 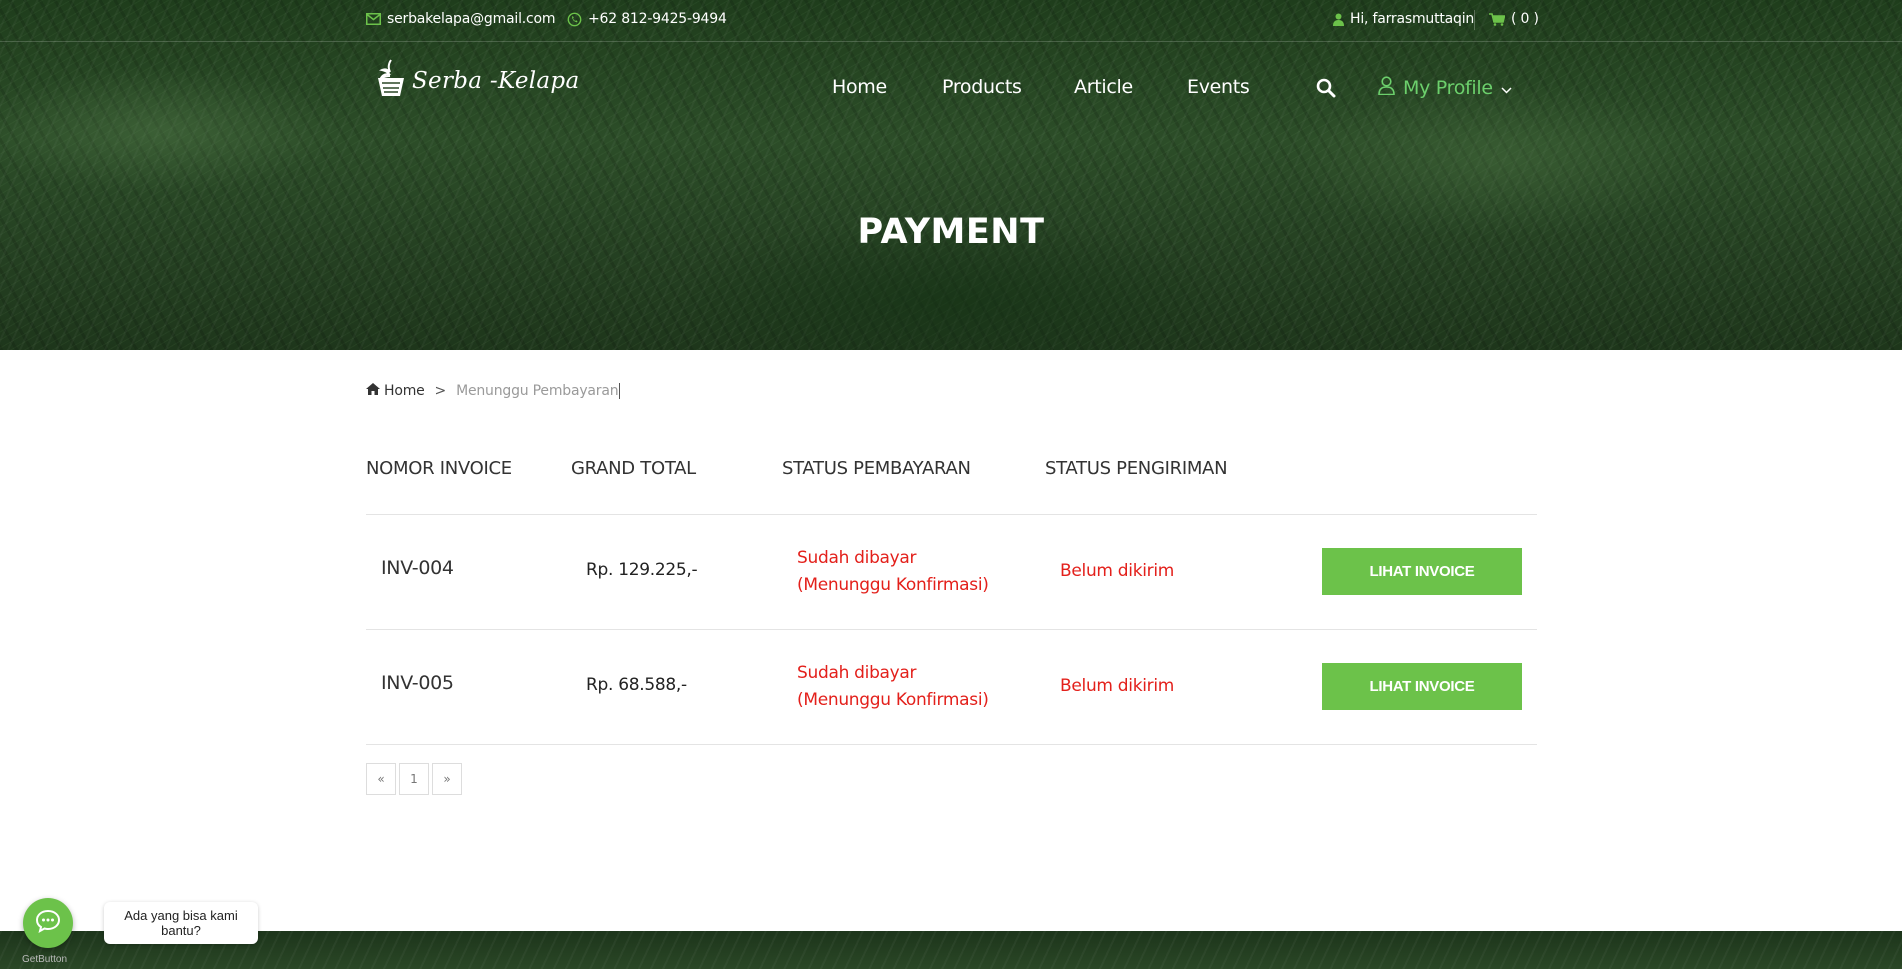 I want to click on pagination-prev: «, so click(x=381, y=779).